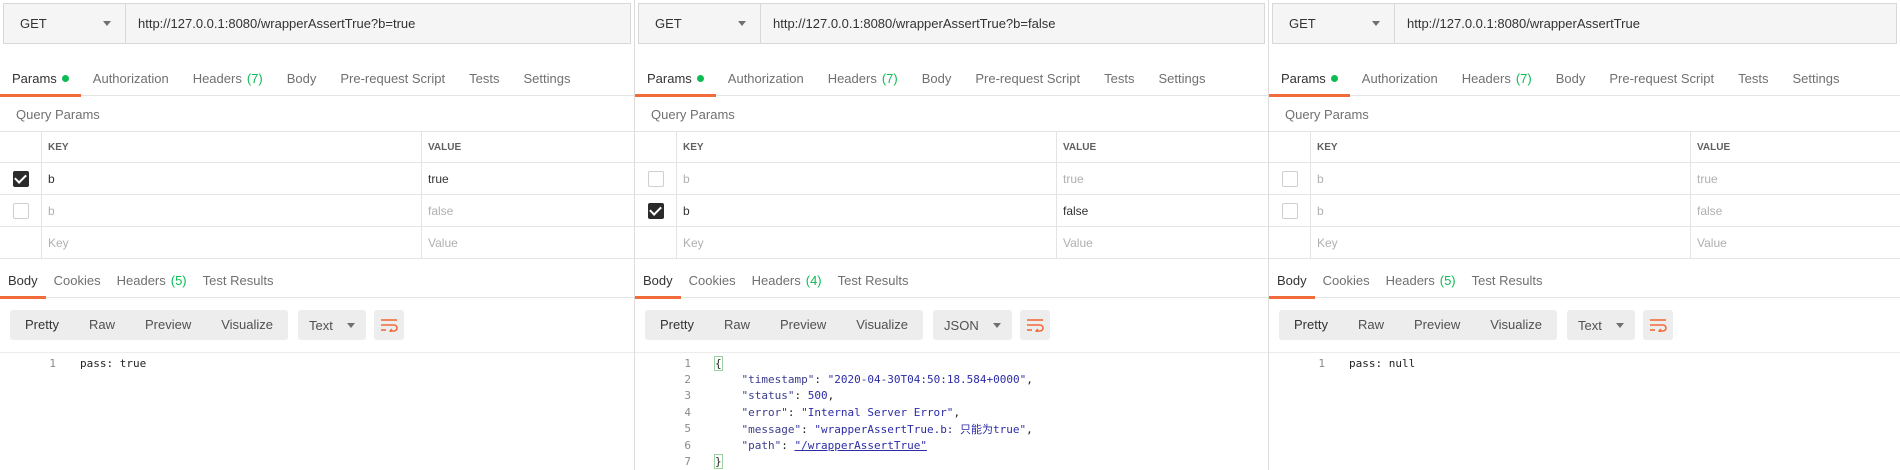 The image size is (1900, 470). What do you see at coordinates (101, 363) in the screenshot?
I see `code-content: pass: true` at bounding box center [101, 363].